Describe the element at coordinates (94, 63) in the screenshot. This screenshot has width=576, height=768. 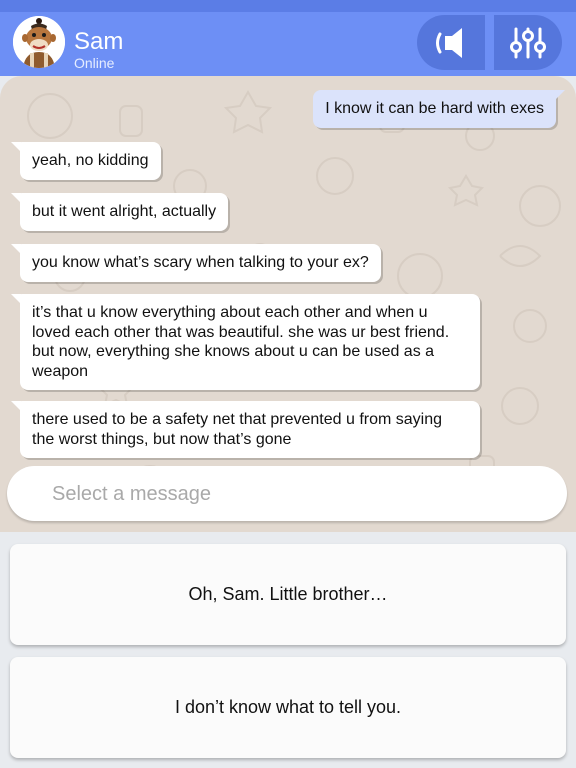
I see `contact-status: Online` at that location.